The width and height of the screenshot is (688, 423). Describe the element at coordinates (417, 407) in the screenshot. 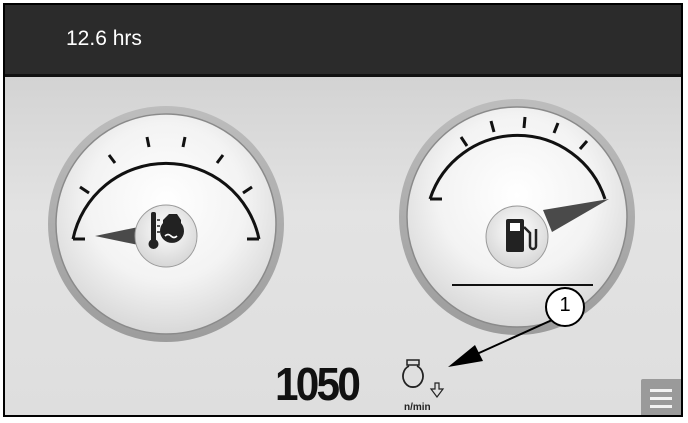

I see `engine-speed-unit: n/min` at that location.